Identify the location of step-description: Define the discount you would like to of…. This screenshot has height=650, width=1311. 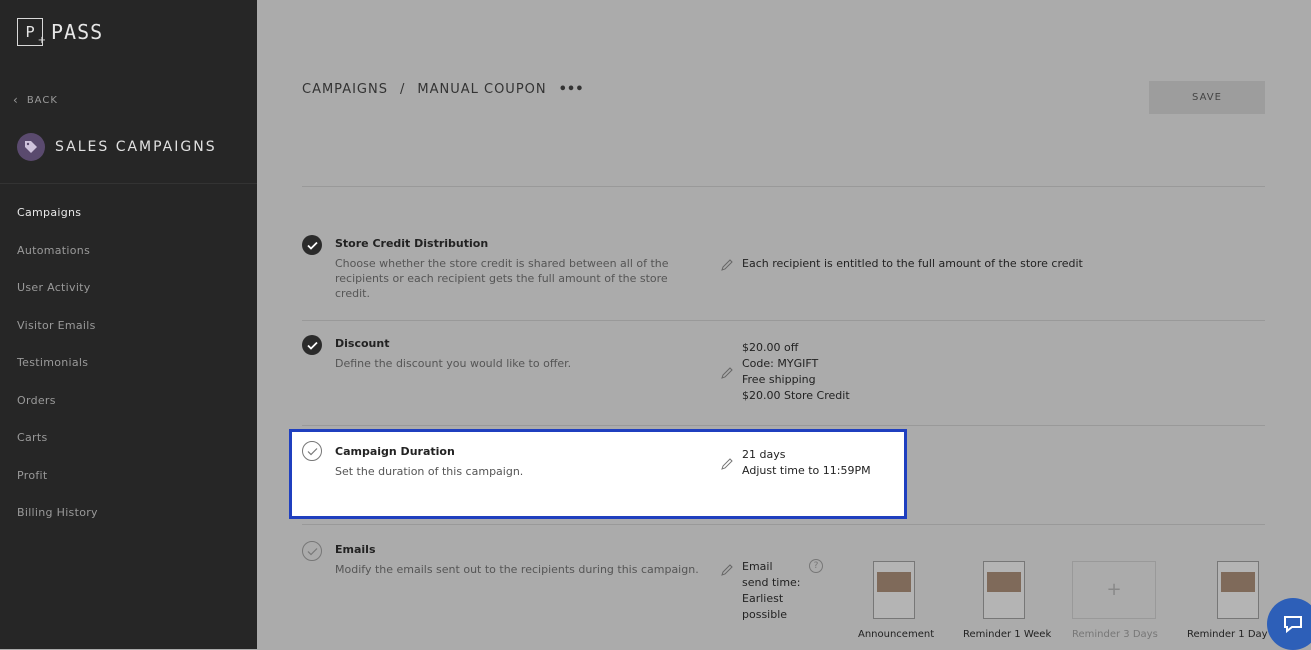
(453, 363).